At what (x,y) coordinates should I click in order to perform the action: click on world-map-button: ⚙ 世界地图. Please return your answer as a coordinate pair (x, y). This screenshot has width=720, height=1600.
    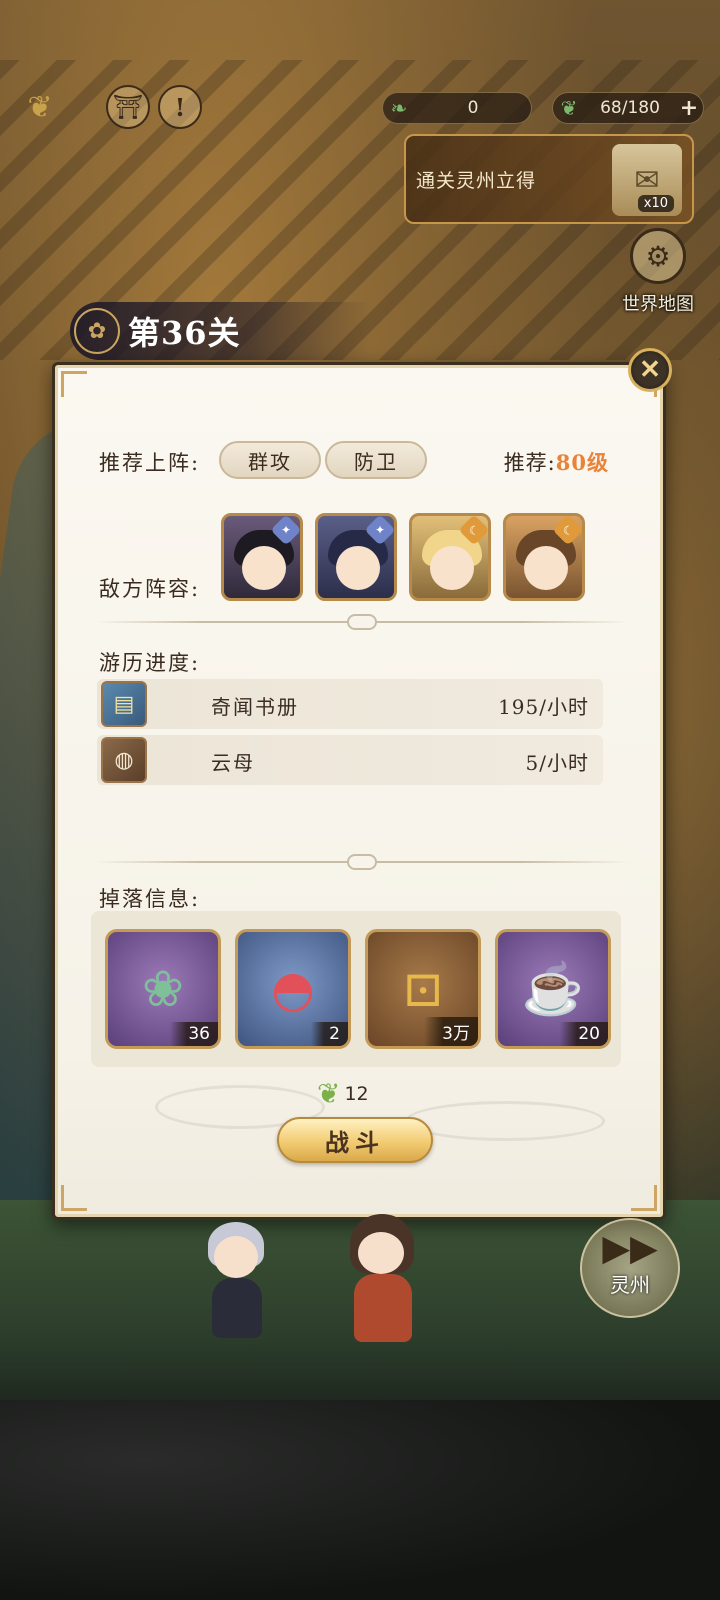
    Looking at the image, I should click on (658, 278).